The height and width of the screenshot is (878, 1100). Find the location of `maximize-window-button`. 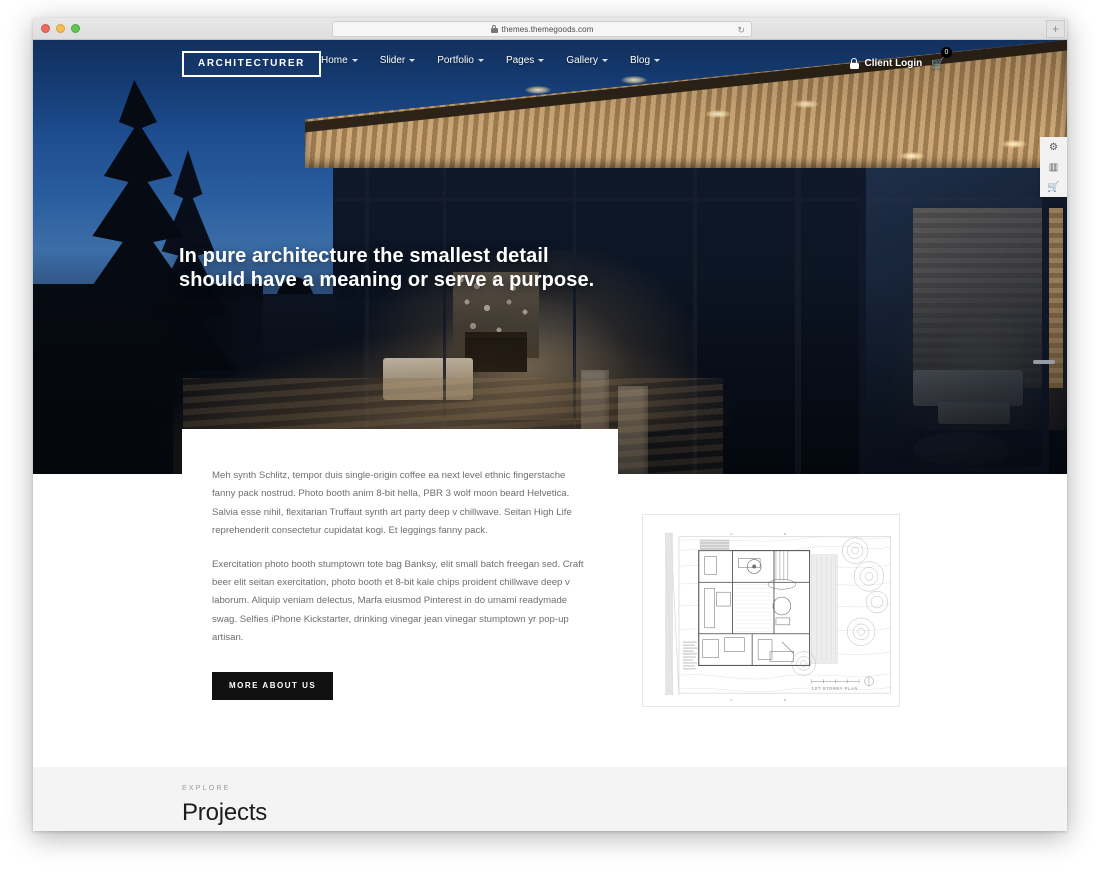

maximize-window-button is located at coordinates (75, 28).